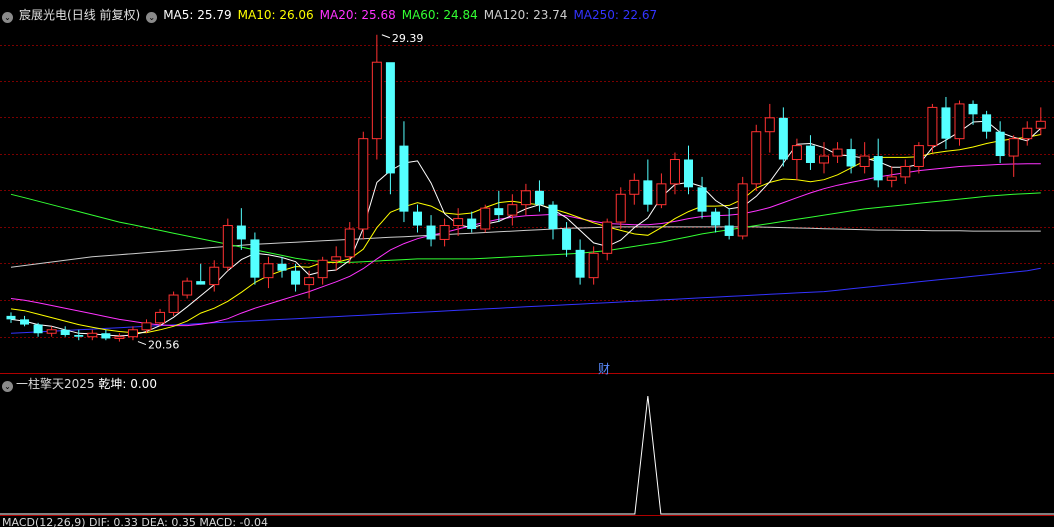 Image resolution: width=1054 pixels, height=527 pixels. What do you see at coordinates (408, 38) in the screenshot?
I see `price-annotation-0: 29.39` at bounding box center [408, 38].